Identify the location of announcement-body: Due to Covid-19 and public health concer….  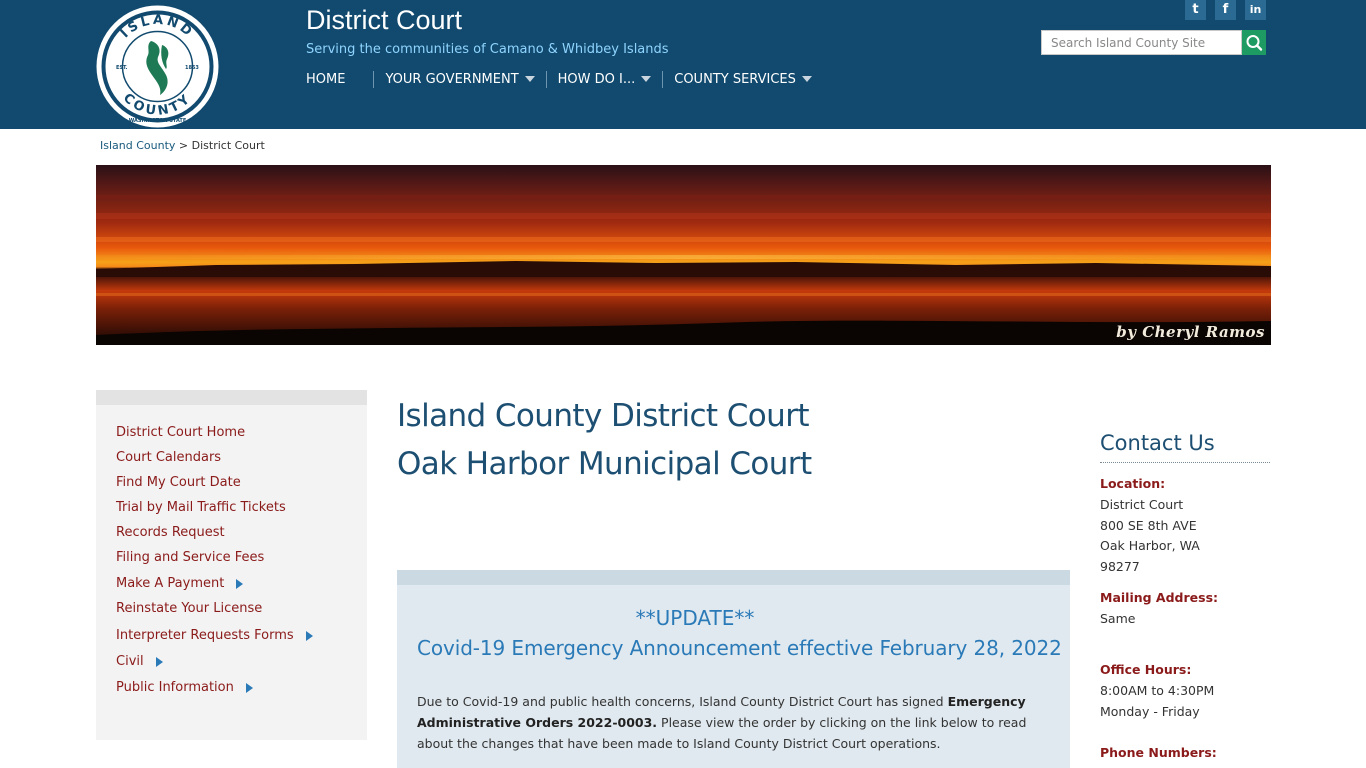
(732, 722).